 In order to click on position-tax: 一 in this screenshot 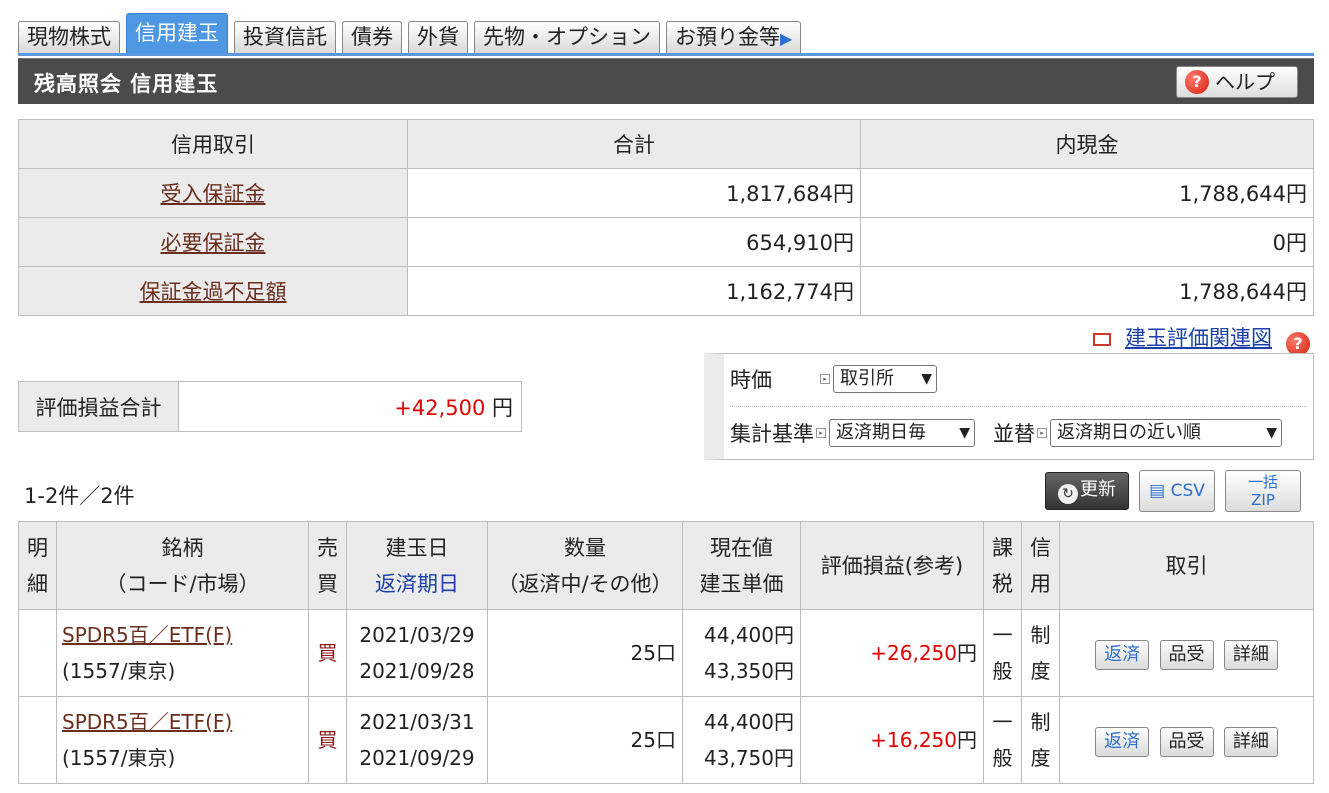, I will do `click(1002, 722)`.